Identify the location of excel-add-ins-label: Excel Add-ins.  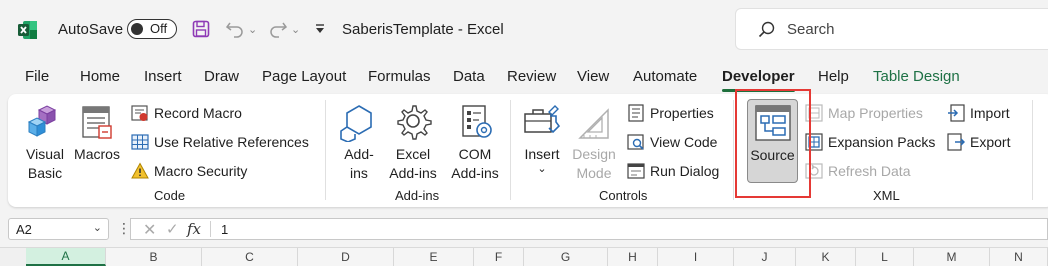
(413, 163).